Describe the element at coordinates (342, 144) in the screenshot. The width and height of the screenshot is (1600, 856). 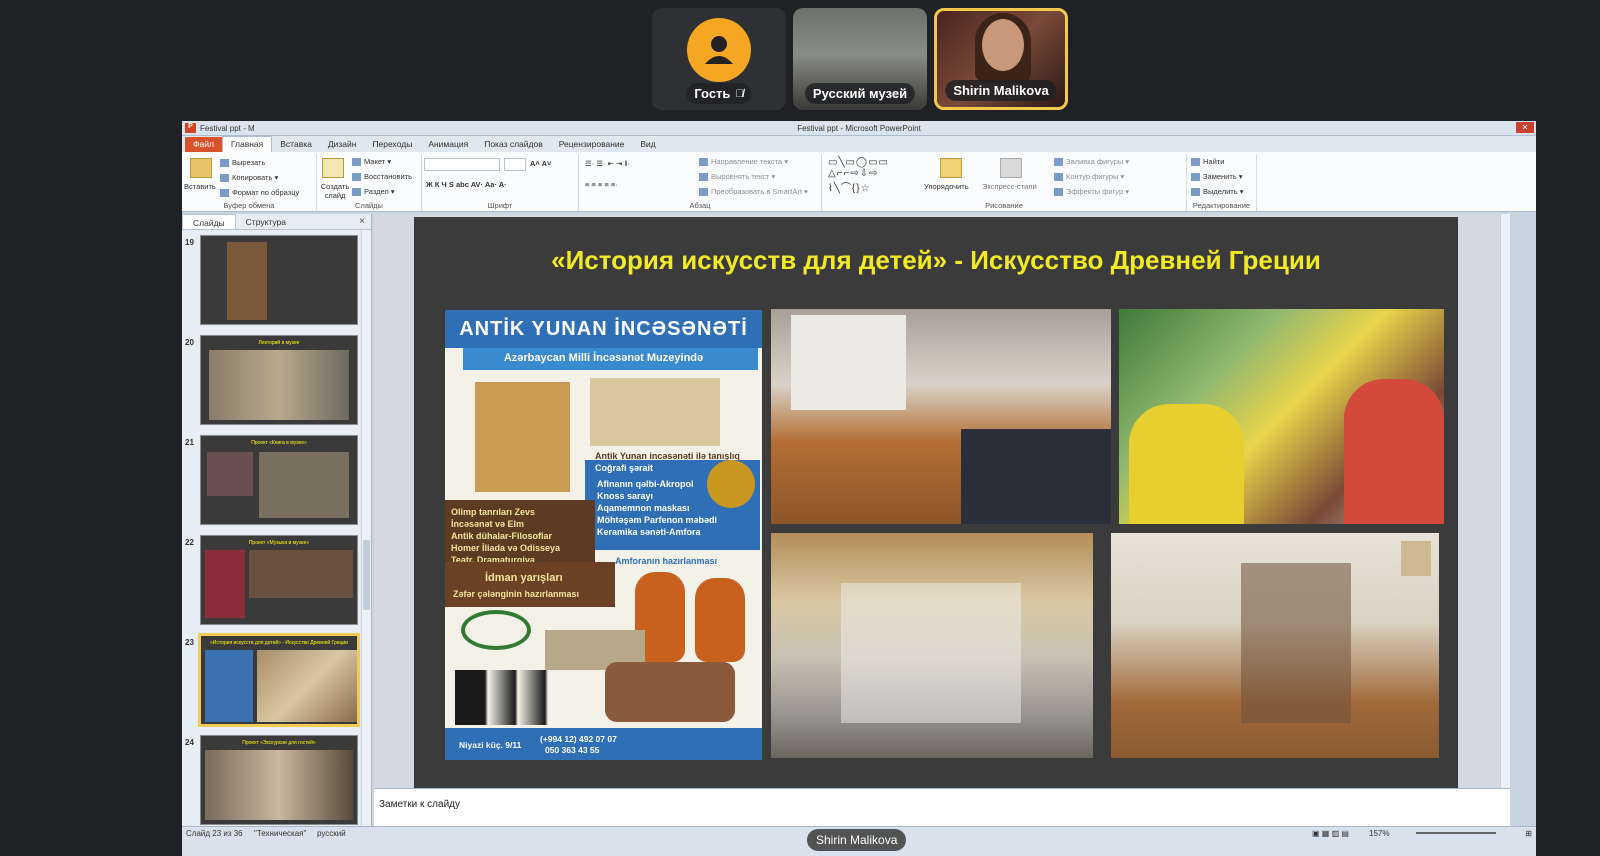
I see `tab-design: Дизайн` at that location.